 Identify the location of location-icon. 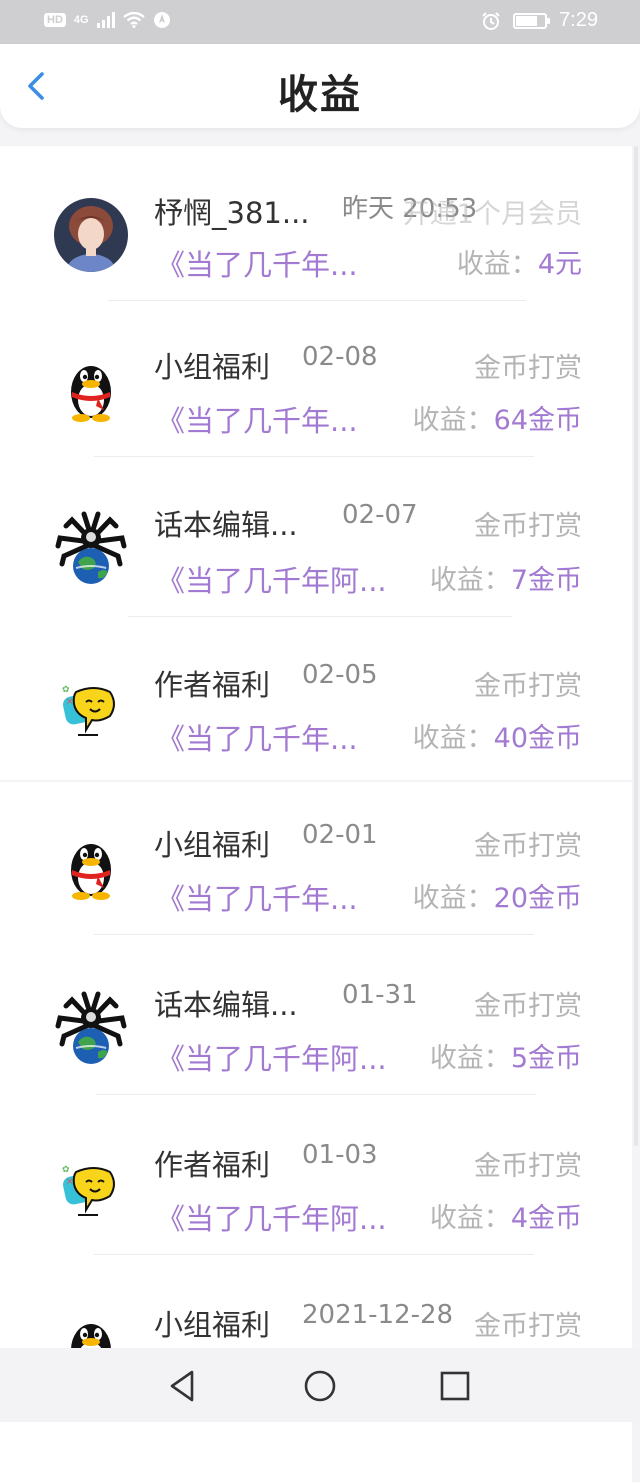
(161, 20).